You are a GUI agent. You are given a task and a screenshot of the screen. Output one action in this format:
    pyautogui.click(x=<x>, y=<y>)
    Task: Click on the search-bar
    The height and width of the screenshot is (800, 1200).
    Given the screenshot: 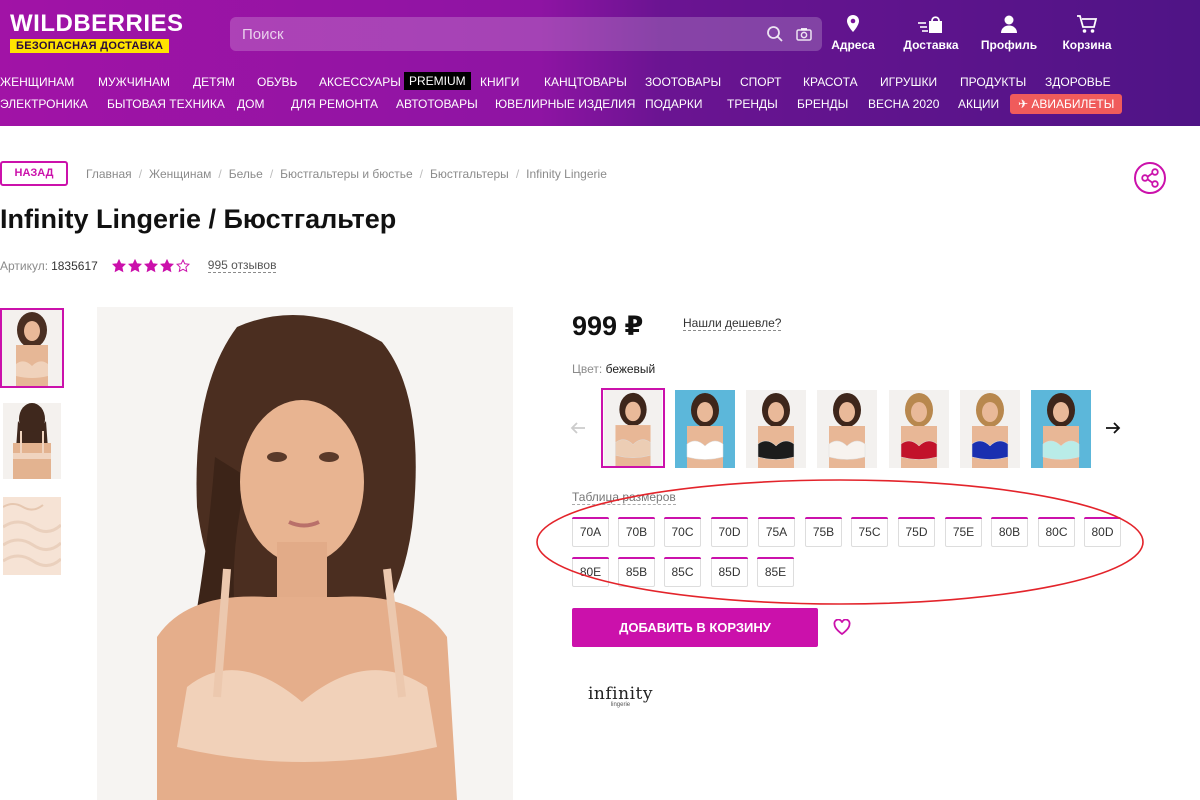 What is the action you would take?
    pyautogui.click(x=526, y=34)
    